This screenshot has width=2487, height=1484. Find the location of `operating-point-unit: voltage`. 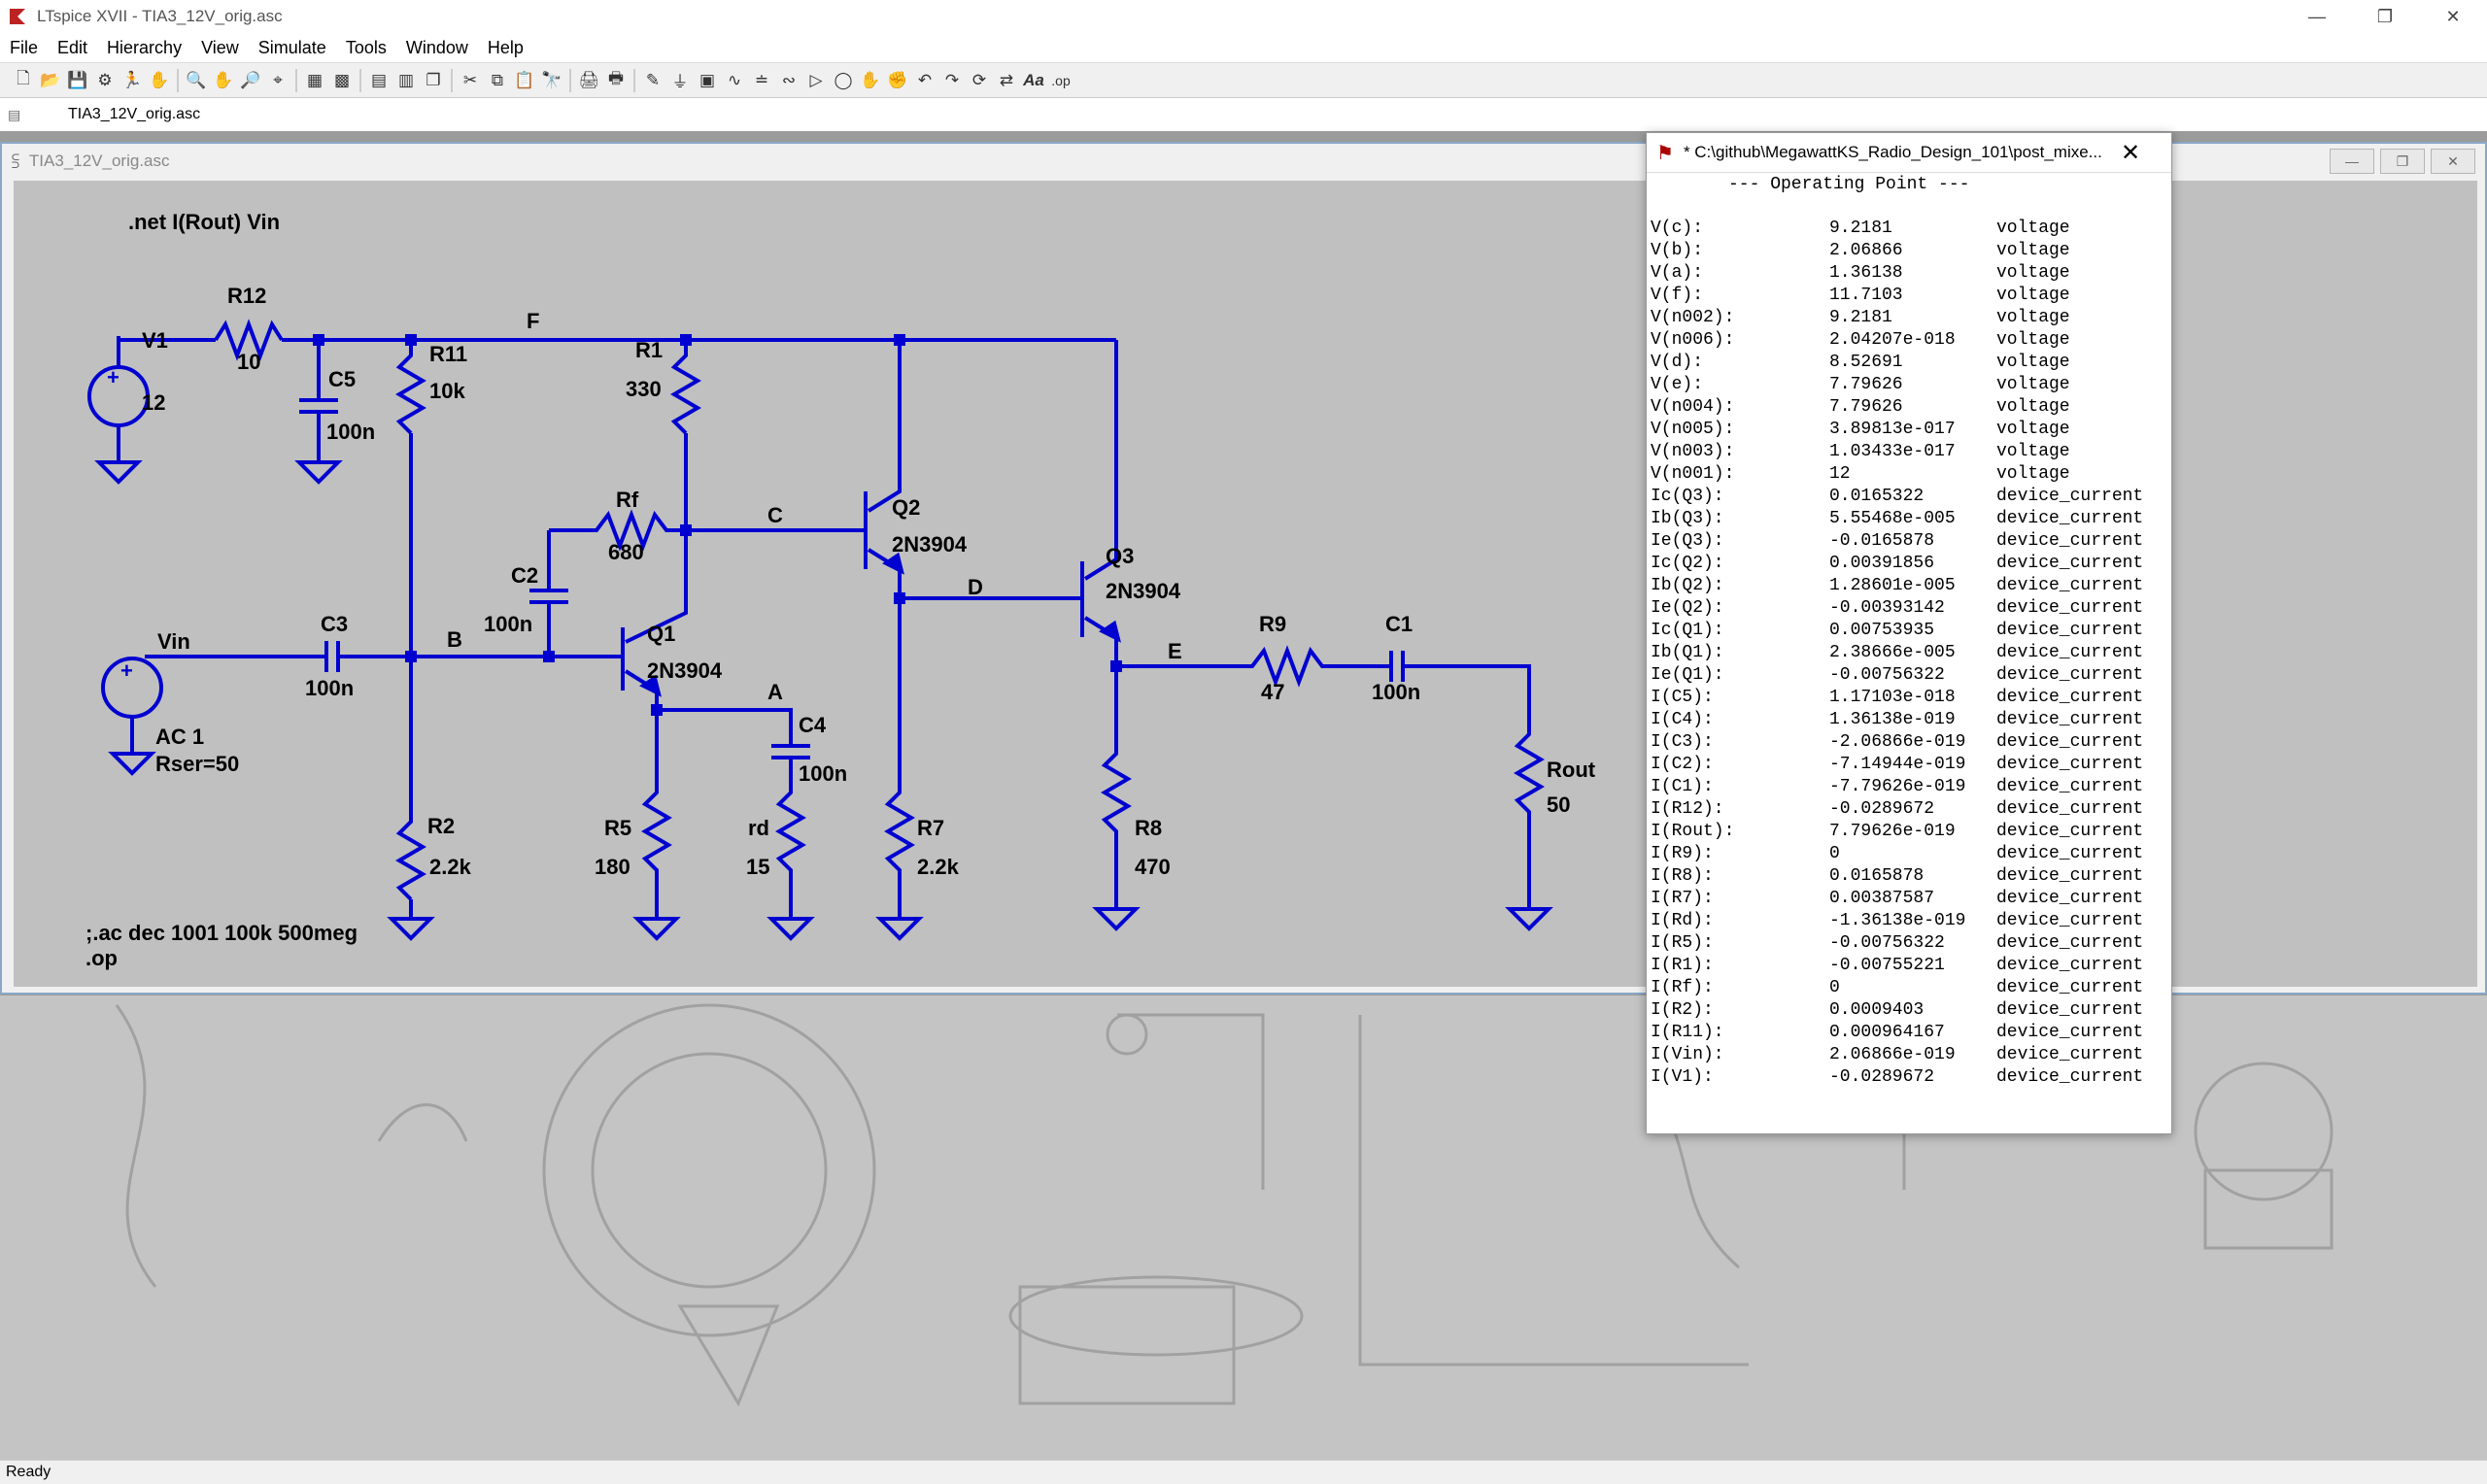

operating-point-unit: voltage is located at coordinates (2033, 228).